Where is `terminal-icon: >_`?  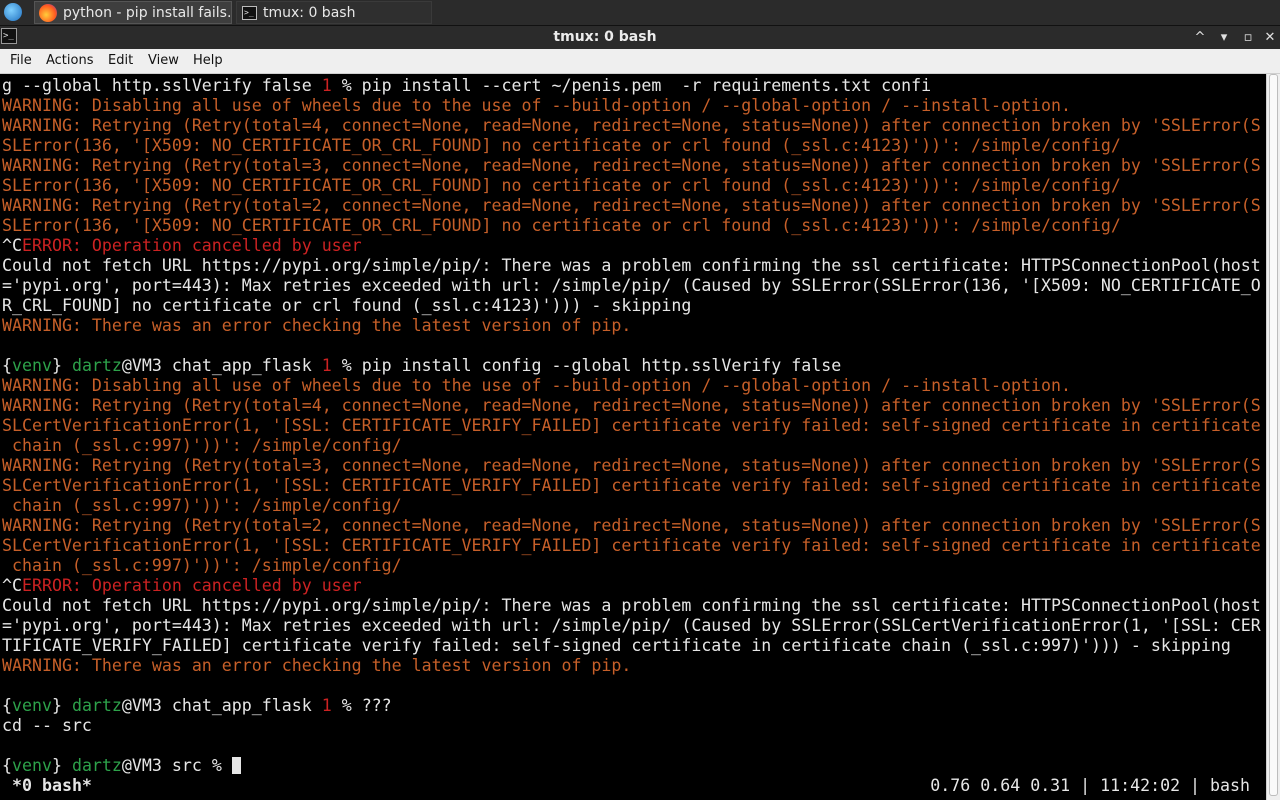 terminal-icon: >_ is located at coordinates (249, 13).